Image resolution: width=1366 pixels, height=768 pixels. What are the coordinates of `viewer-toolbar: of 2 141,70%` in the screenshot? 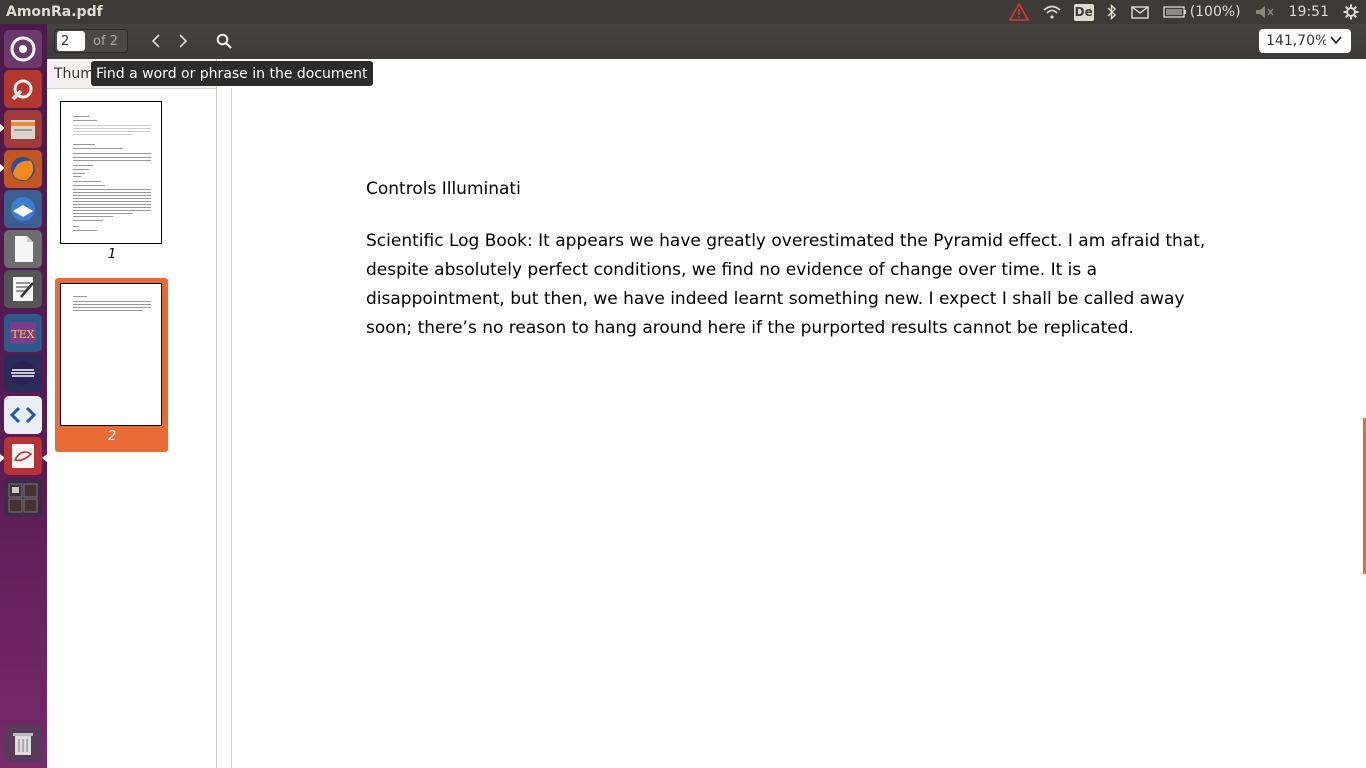 It's located at (706, 41).